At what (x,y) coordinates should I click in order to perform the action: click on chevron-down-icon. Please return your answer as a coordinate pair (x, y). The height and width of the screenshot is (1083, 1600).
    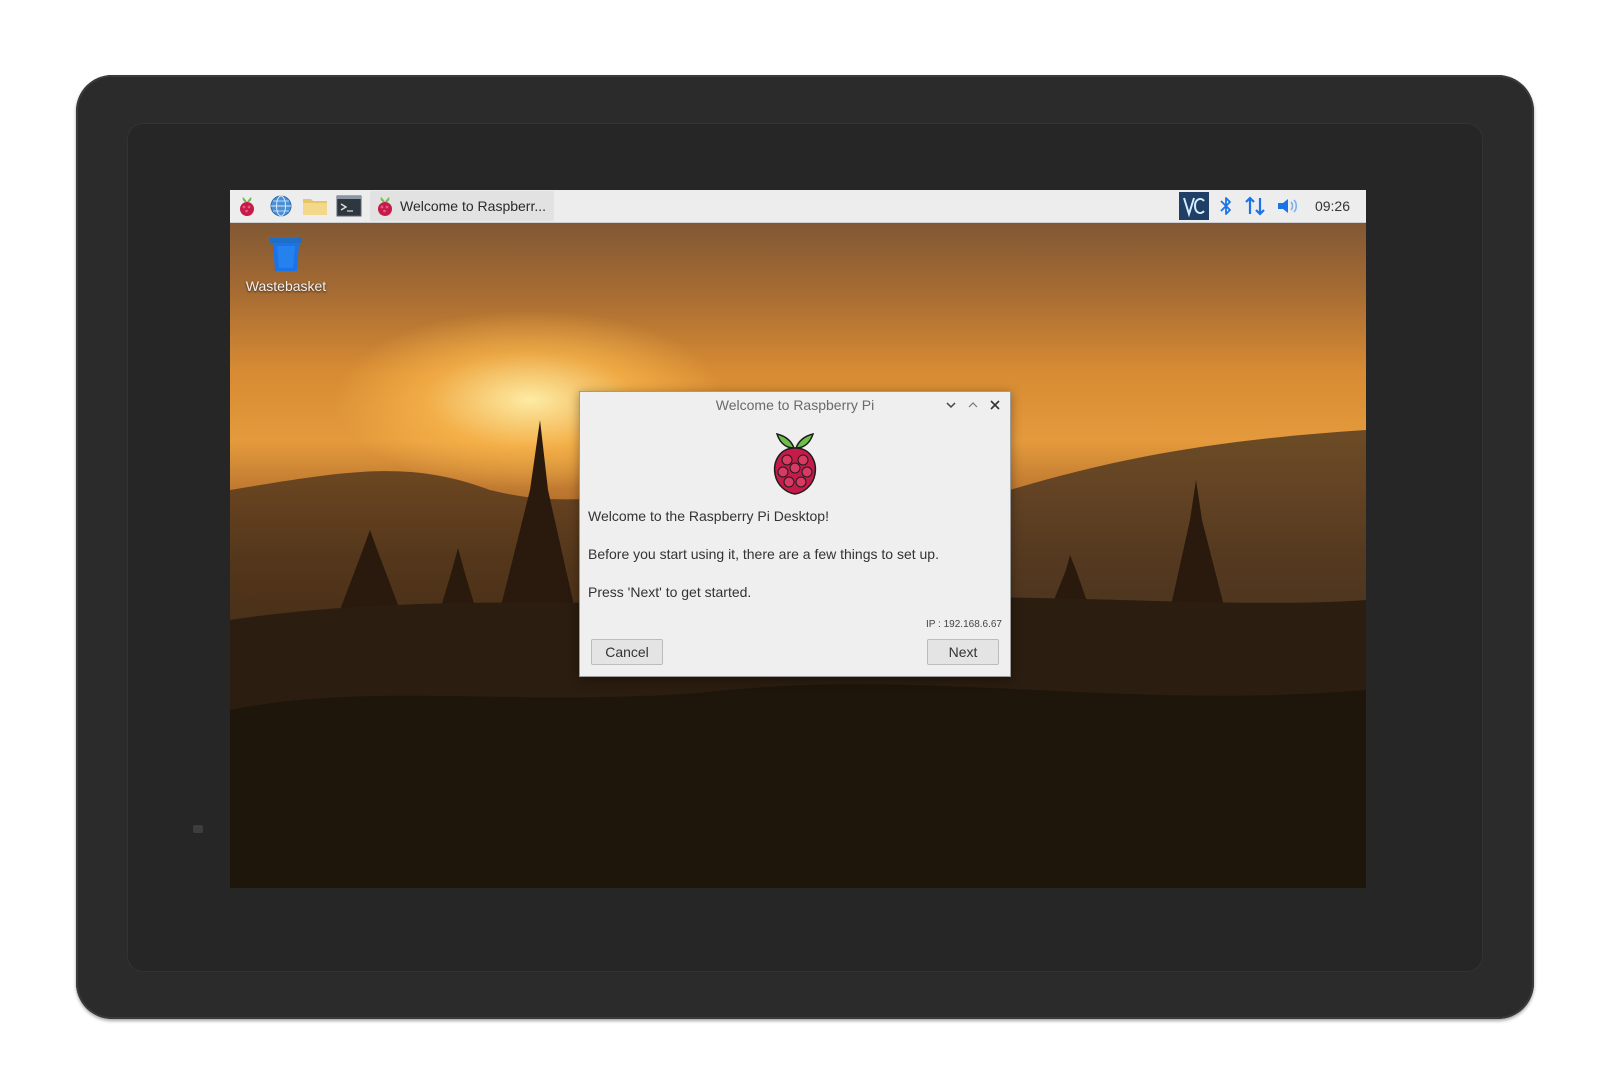
    Looking at the image, I should click on (951, 405).